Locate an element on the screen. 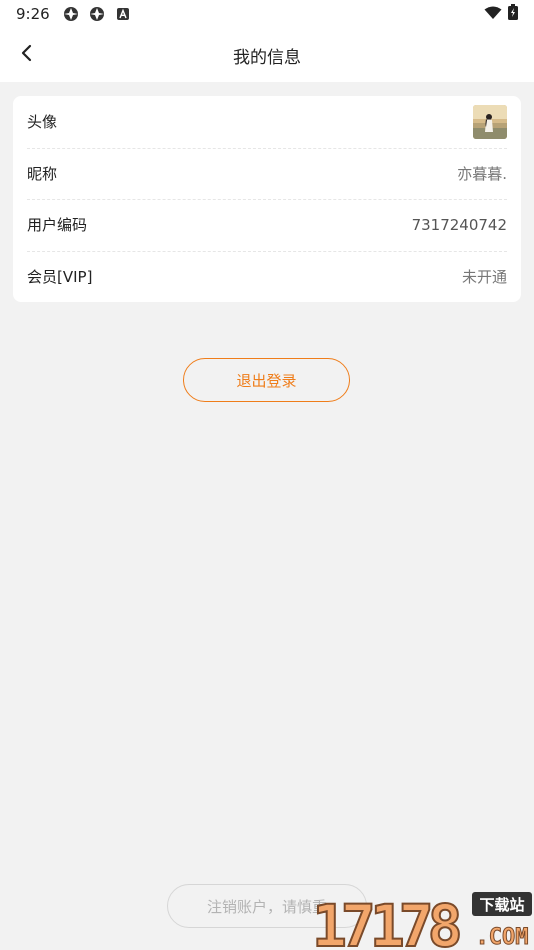  battery-icon is located at coordinates (513, 14).